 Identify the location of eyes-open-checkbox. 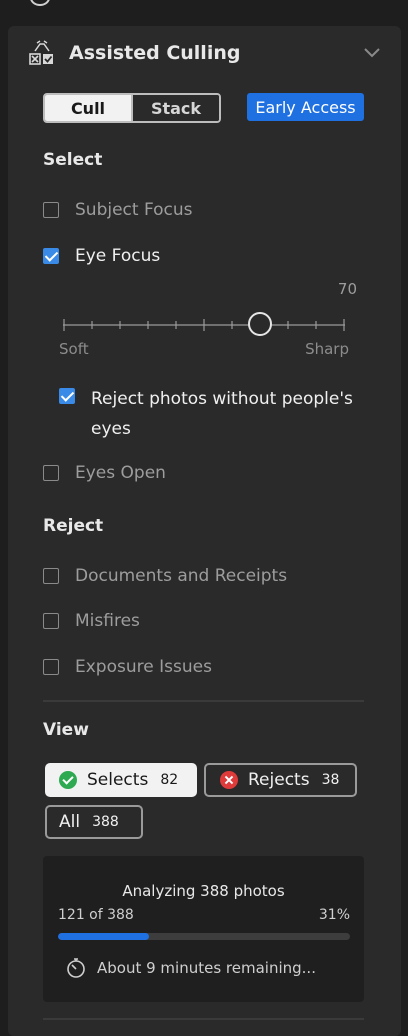
(51, 473).